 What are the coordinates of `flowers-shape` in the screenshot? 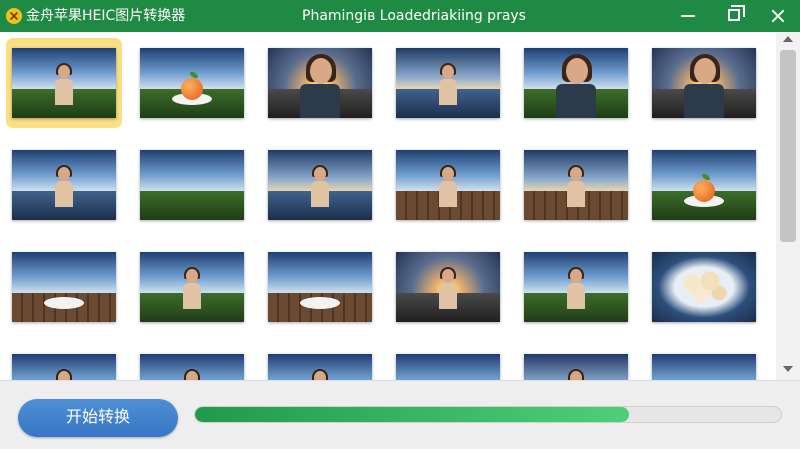 It's located at (704, 287).